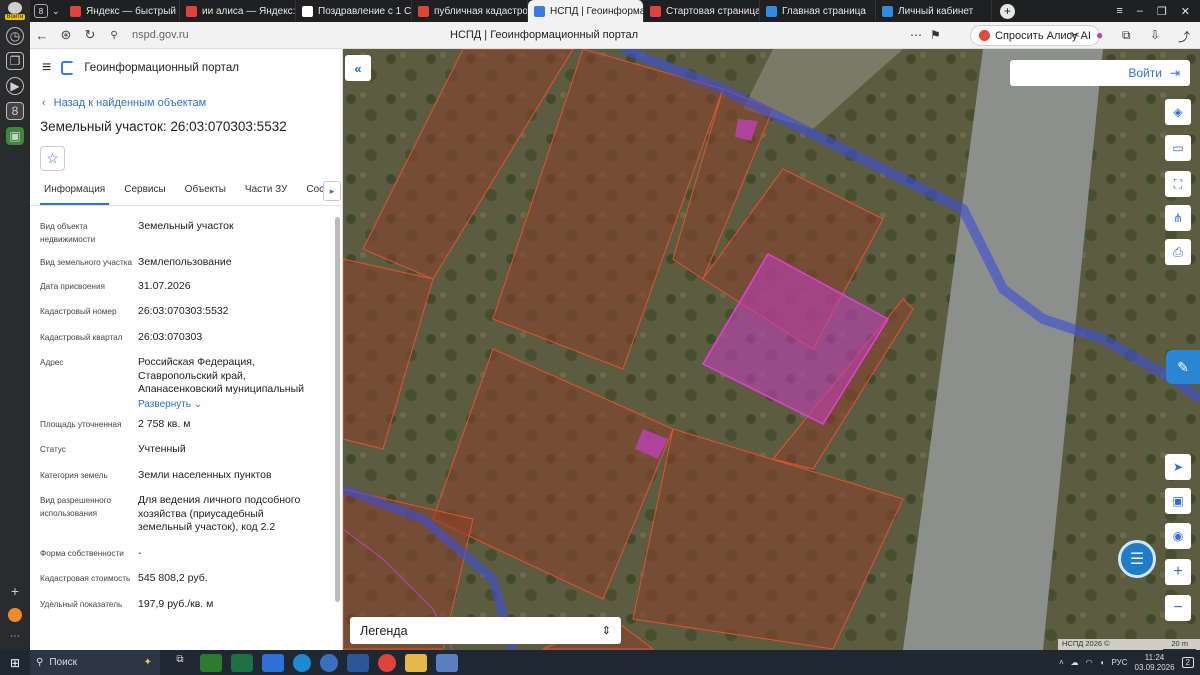  Describe the element at coordinates (1187, 662) in the screenshot. I see `notifications-icon: 2` at that location.